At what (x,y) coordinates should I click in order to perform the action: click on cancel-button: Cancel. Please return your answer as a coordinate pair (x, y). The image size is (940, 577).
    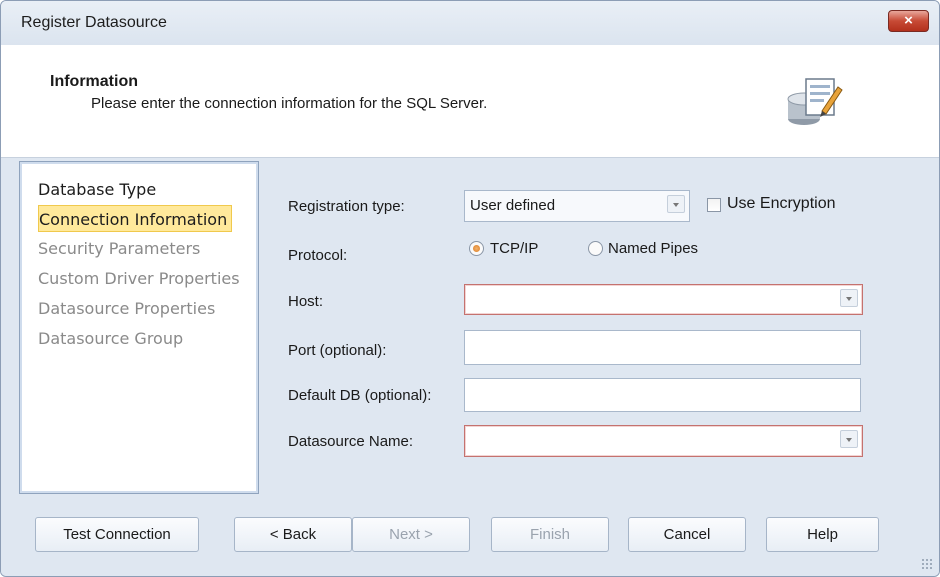
    Looking at the image, I should click on (687, 534).